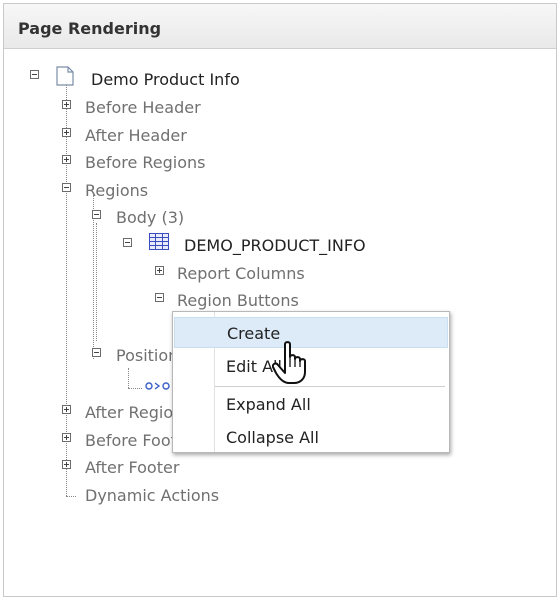 The image size is (560, 600). I want to click on report-grid-icon, so click(159, 241).